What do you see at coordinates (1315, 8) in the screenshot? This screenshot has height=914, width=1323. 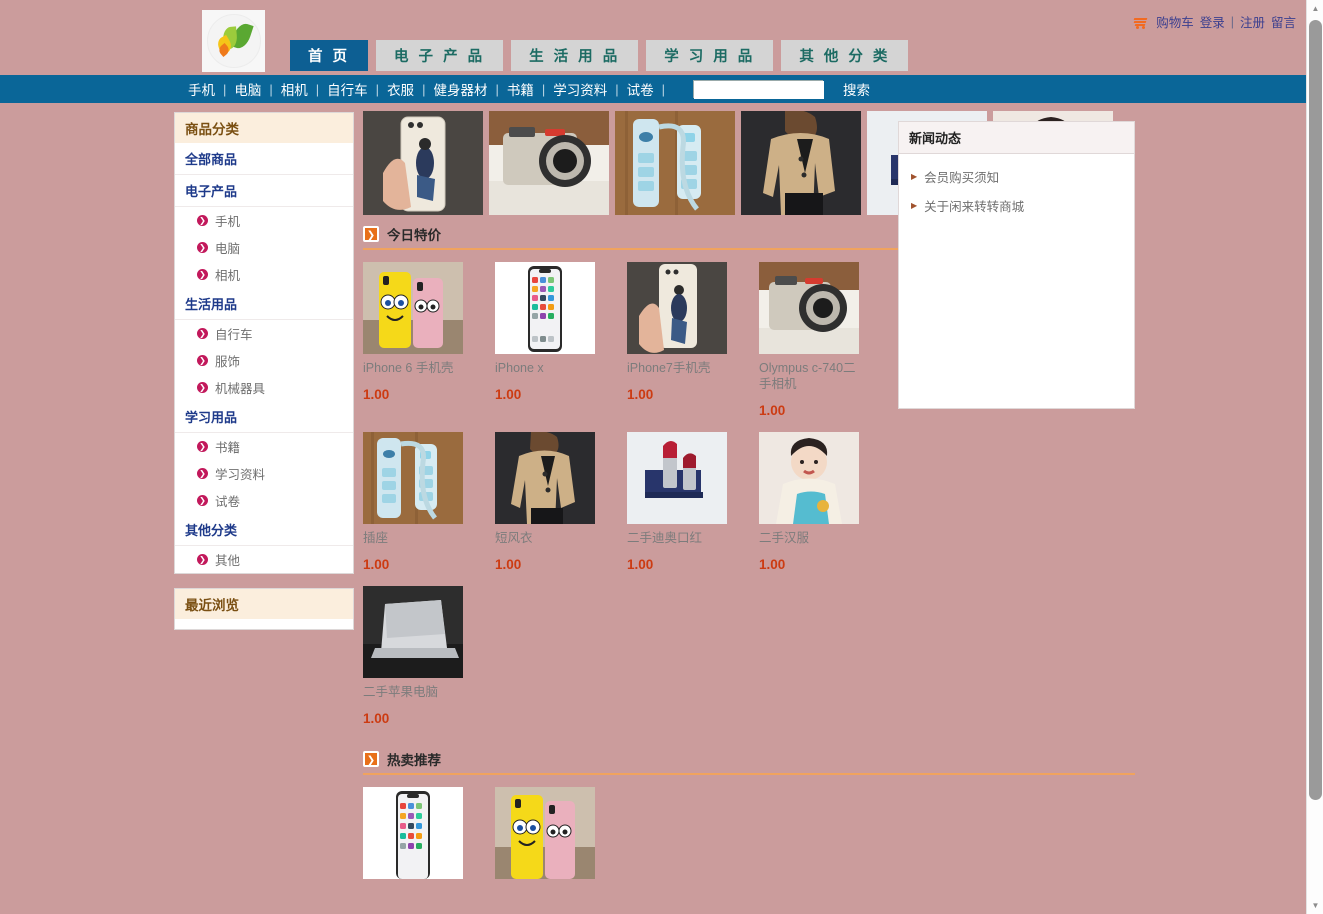 I see `scroll-up-arrow-icon: ▲` at bounding box center [1315, 8].